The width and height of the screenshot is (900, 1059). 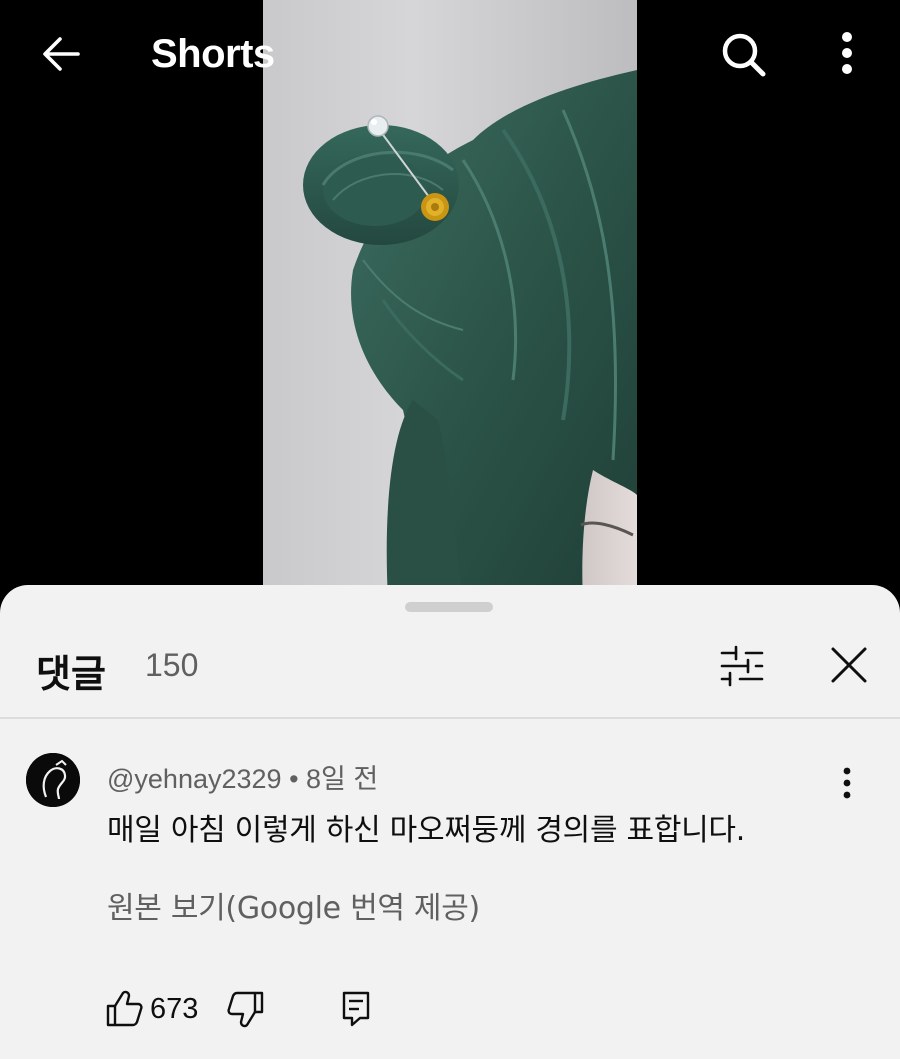 I want to click on back-button, so click(x=61, y=55).